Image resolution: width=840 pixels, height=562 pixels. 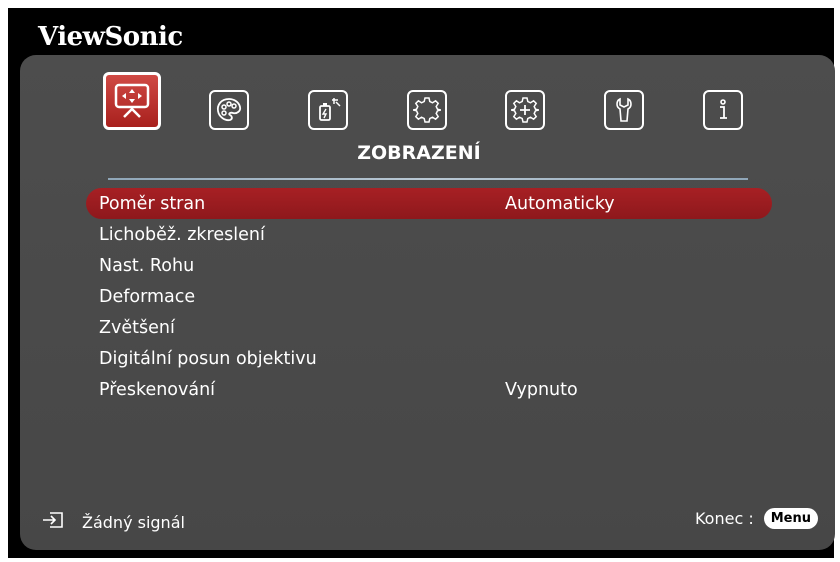 What do you see at coordinates (756, 518) in the screenshot?
I see `exit-hint: Konec : Menu` at bounding box center [756, 518].